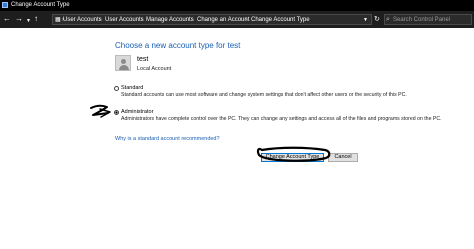 This screenshot has height=249, width=474. I want to click on up-arrow-icon: ↑, so click(36, 19).